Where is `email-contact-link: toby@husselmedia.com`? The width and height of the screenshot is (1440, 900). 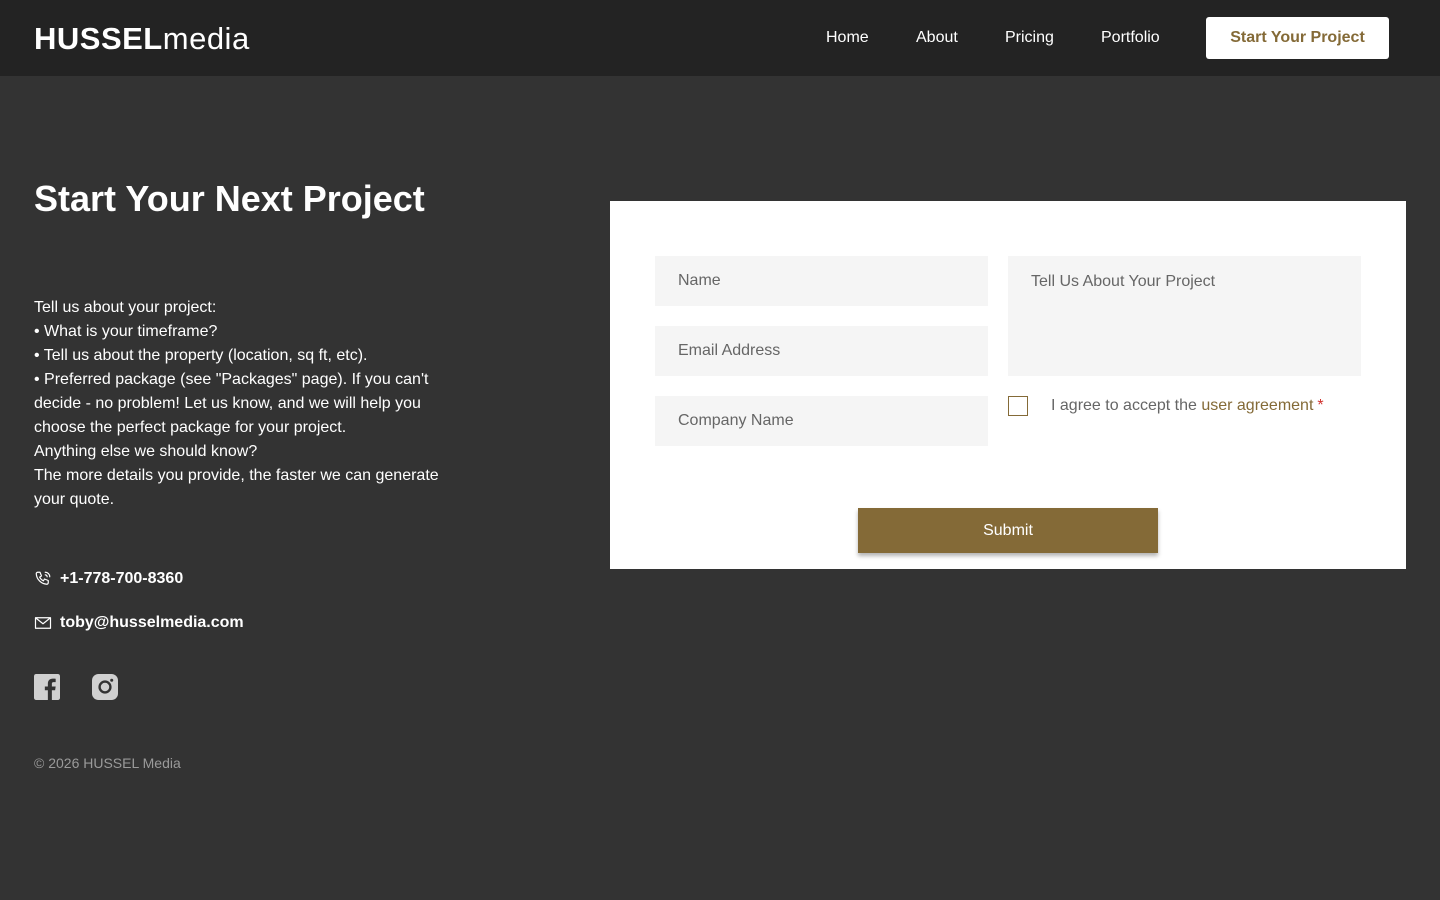 email-contact-link: toby@husselmedia.com is located at coordinates (139, 623).